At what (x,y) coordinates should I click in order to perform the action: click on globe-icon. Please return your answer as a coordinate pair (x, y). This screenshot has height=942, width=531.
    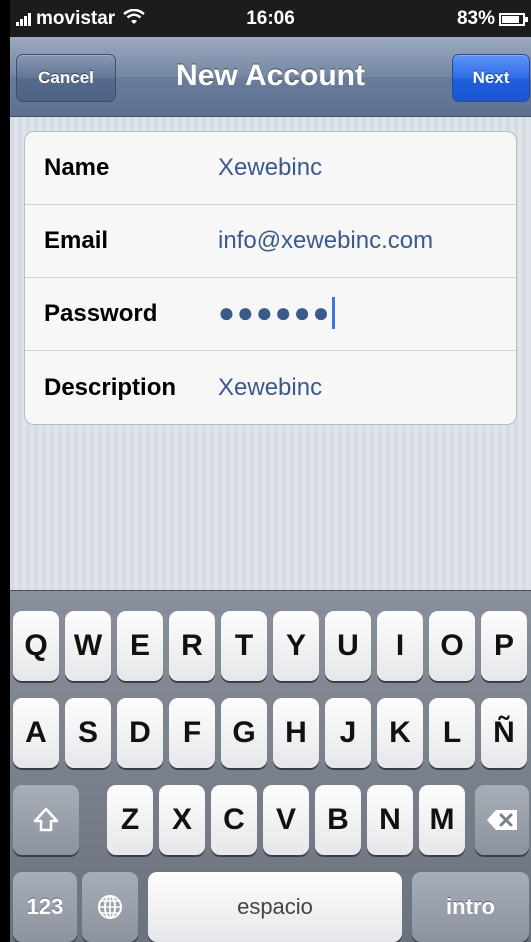
    Looking at the image, I should click on (110, 907).